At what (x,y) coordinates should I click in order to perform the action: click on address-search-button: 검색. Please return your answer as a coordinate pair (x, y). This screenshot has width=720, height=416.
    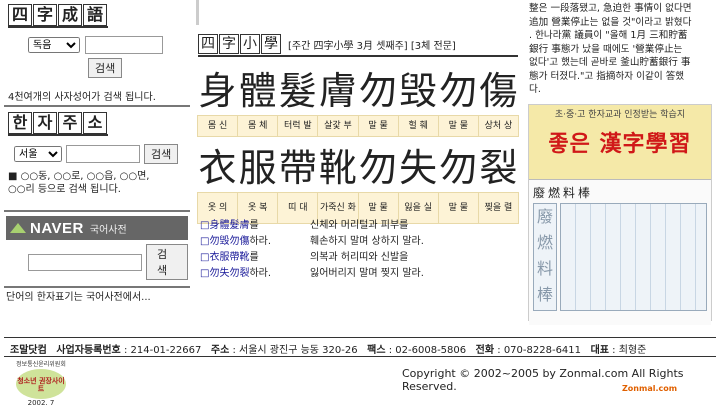
    Looking at the image, I should click on (161, 154).